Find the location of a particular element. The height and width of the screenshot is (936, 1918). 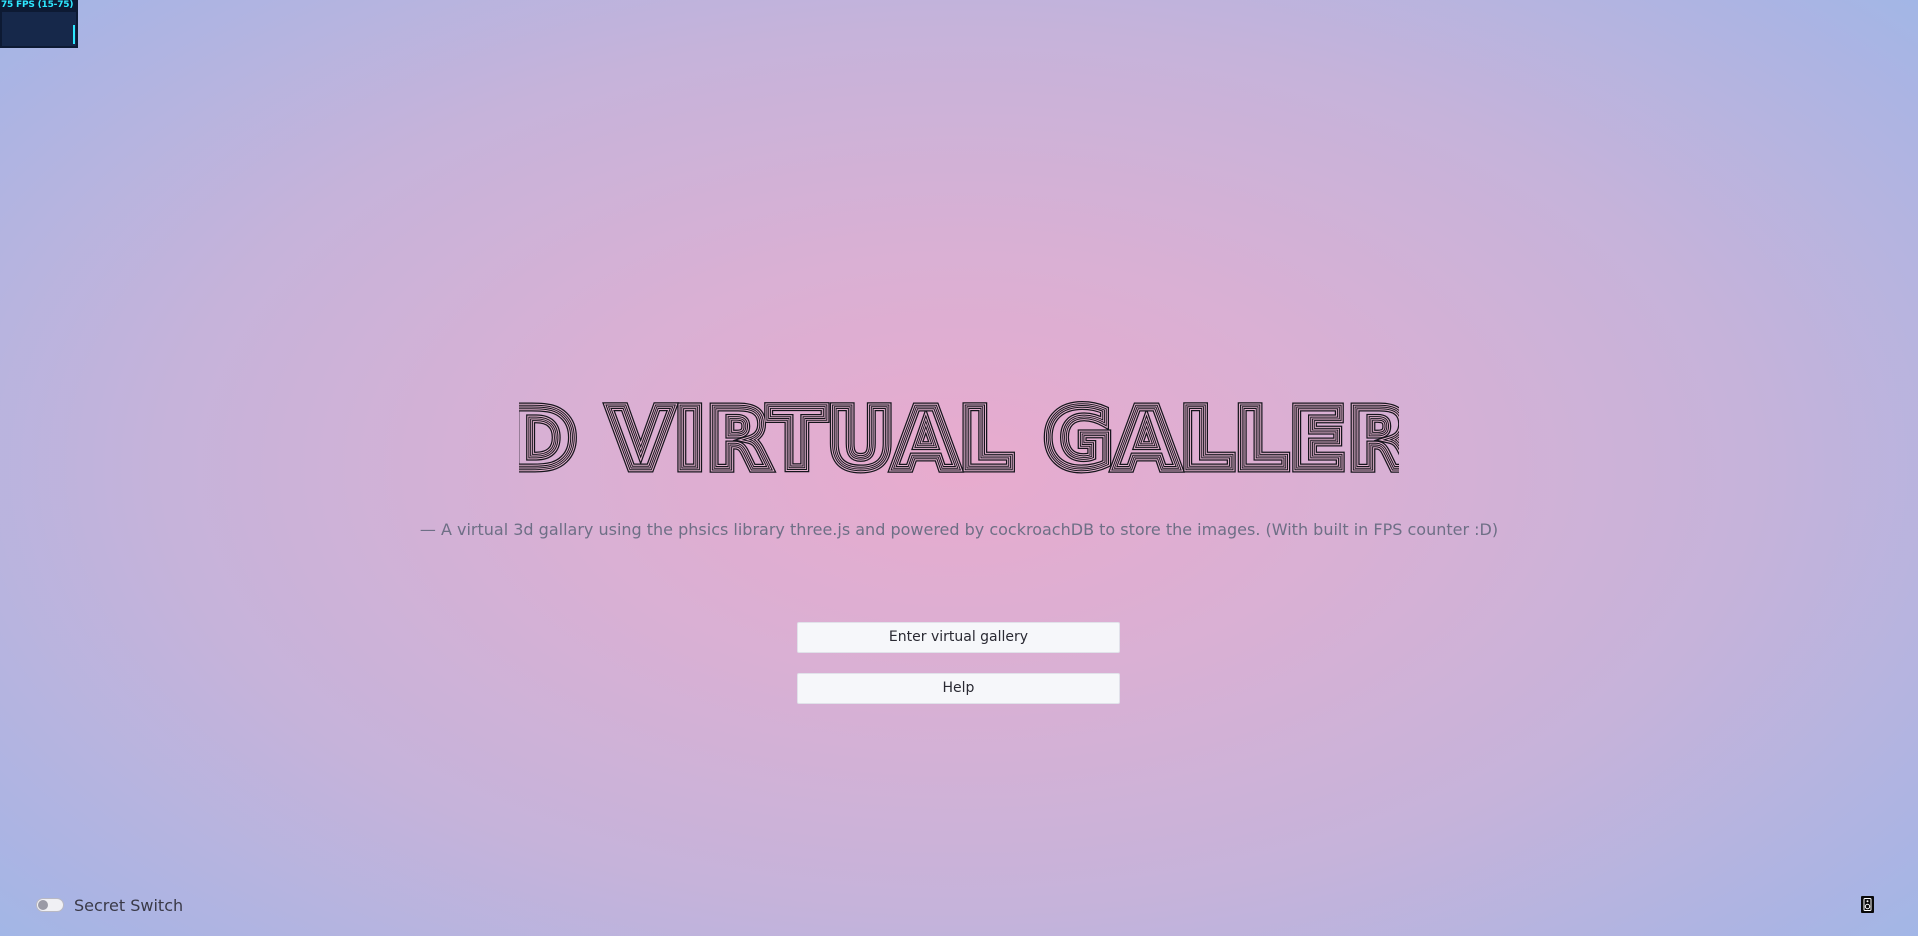

fps-meter: 75 FPS (15-75) is located at coordinates (39, 24).